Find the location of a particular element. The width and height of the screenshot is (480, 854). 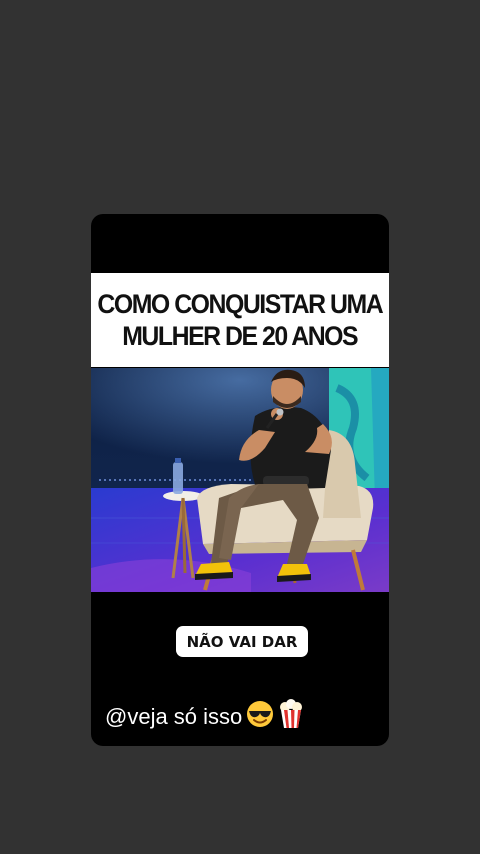

popcorn-icon is located at coordinates (291, 717).